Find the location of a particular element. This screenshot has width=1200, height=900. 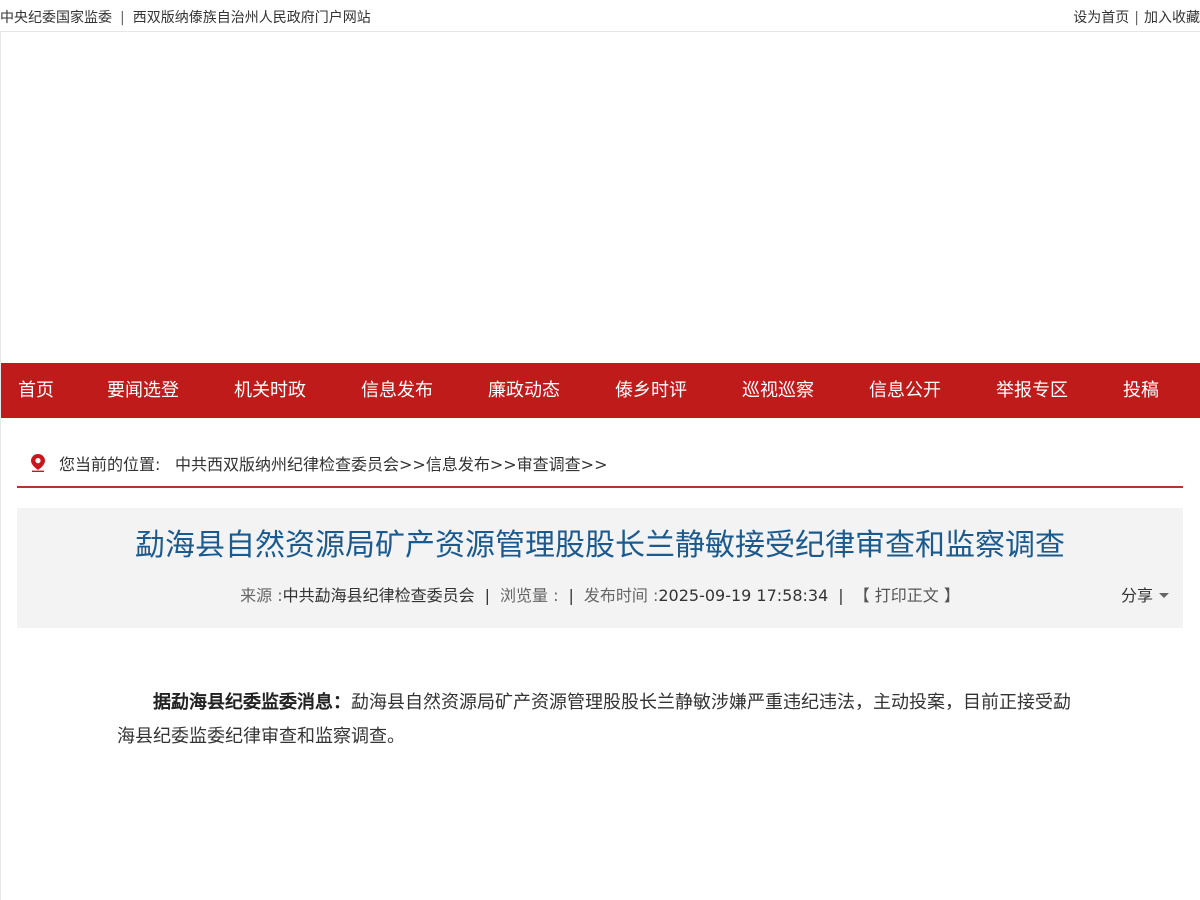

share-label: 分享 is located at coordinates (1136, 595).